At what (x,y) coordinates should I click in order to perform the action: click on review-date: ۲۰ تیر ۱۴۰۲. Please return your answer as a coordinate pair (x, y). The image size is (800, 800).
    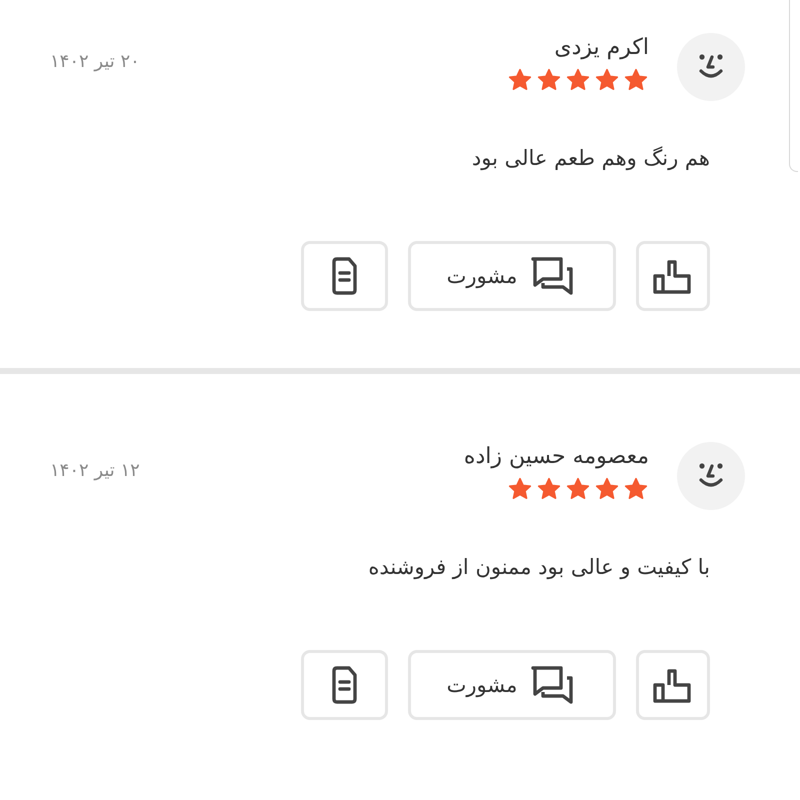
    Looking at the image, I should click on (95, 61).